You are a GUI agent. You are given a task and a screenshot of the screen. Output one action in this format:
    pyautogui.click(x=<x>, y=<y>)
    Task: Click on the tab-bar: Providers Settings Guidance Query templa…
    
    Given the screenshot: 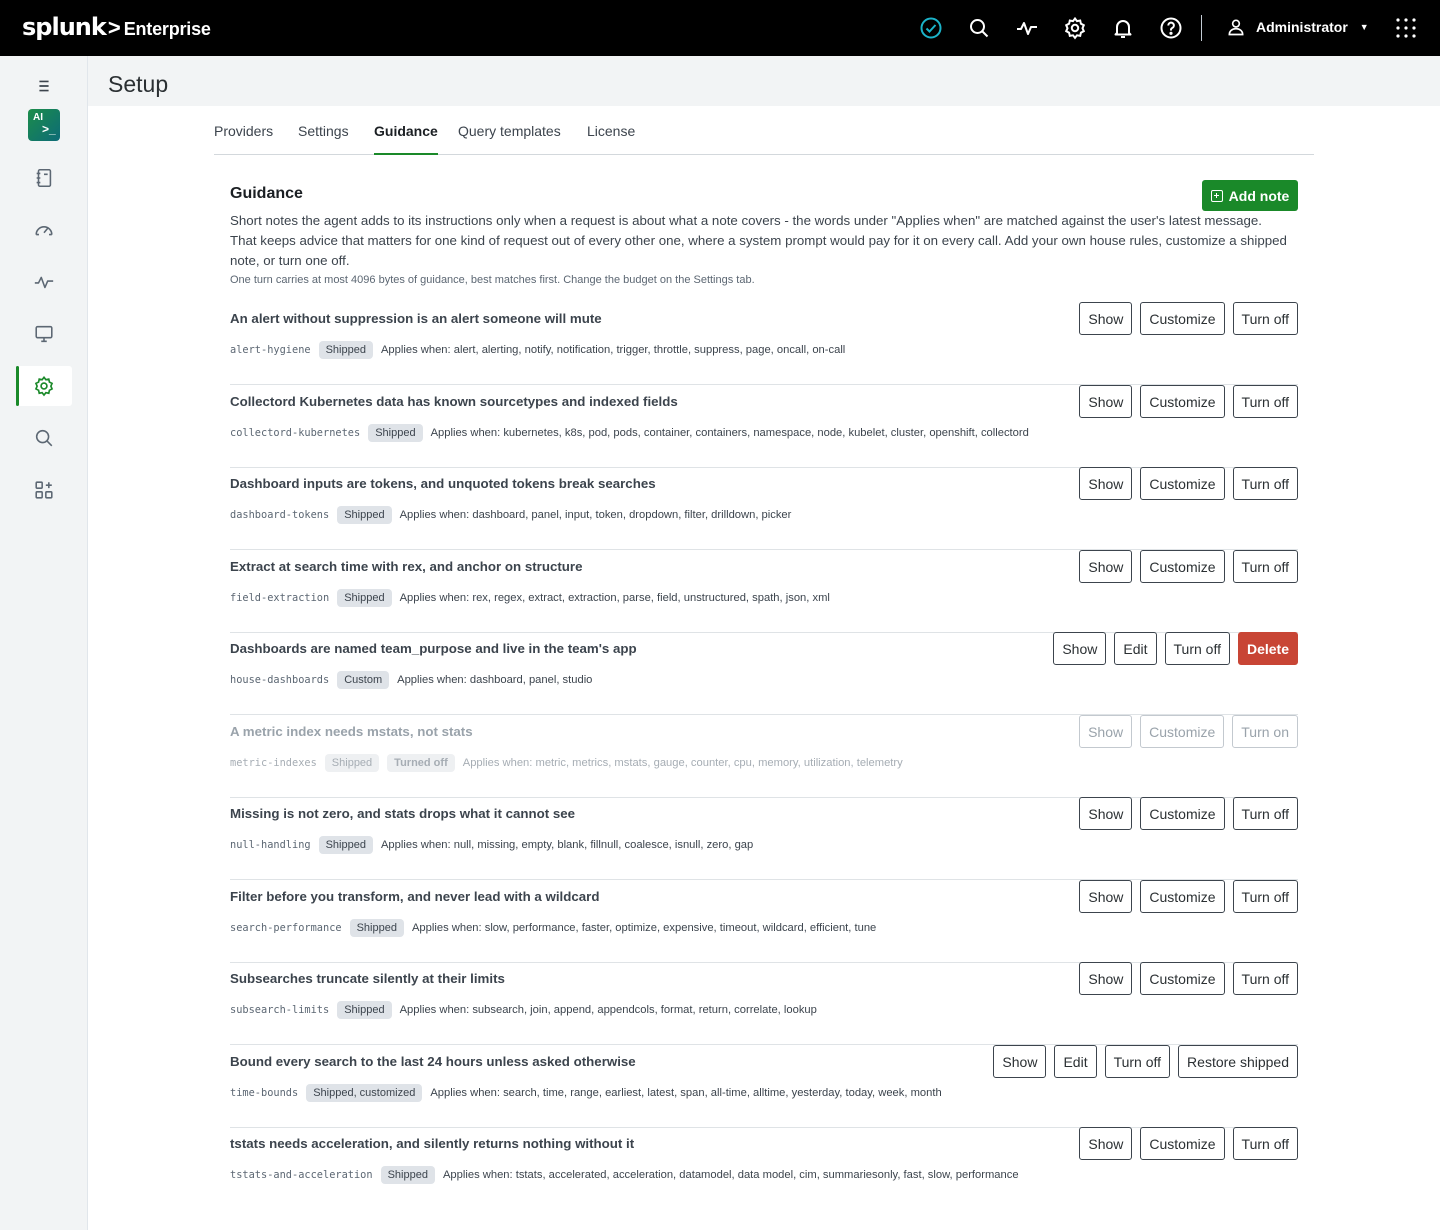 What is the action you would take?
    pyautogui.click(x=764, y=130)
    